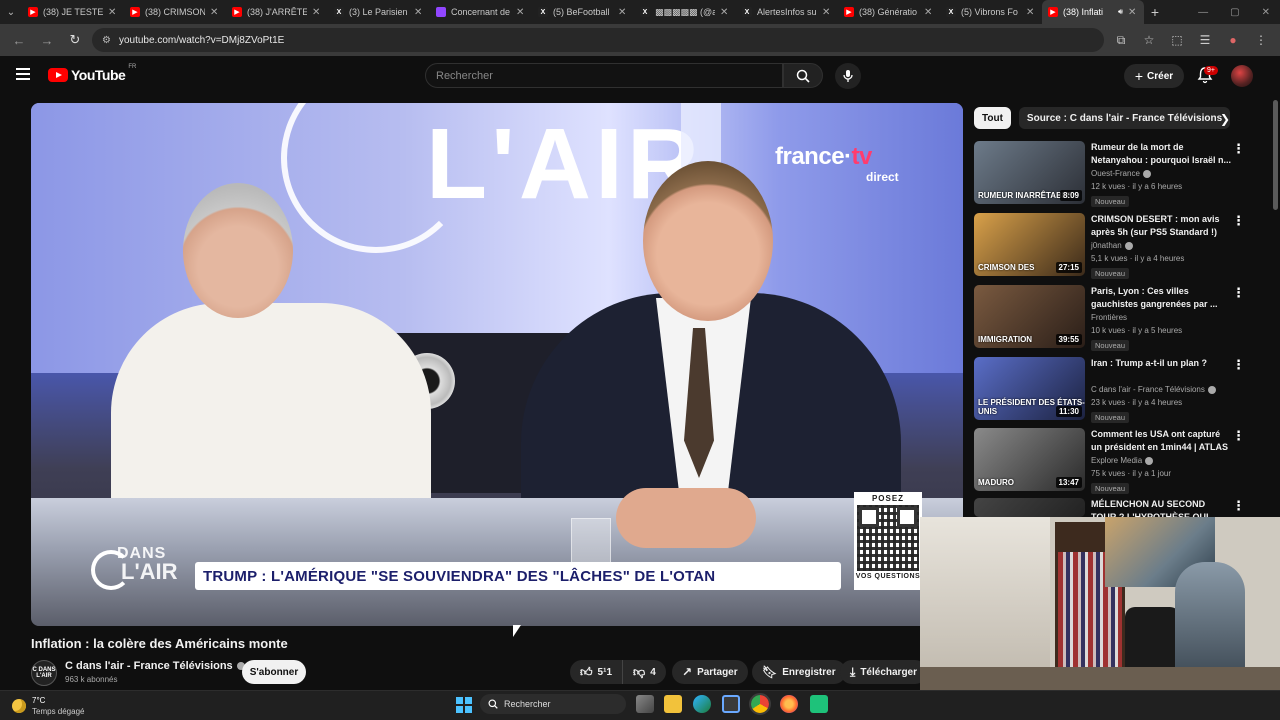 Image resolution: width=1280 pixels, height=720 pixels. I want to click on profile-icon: ●, so click(1233, 40).